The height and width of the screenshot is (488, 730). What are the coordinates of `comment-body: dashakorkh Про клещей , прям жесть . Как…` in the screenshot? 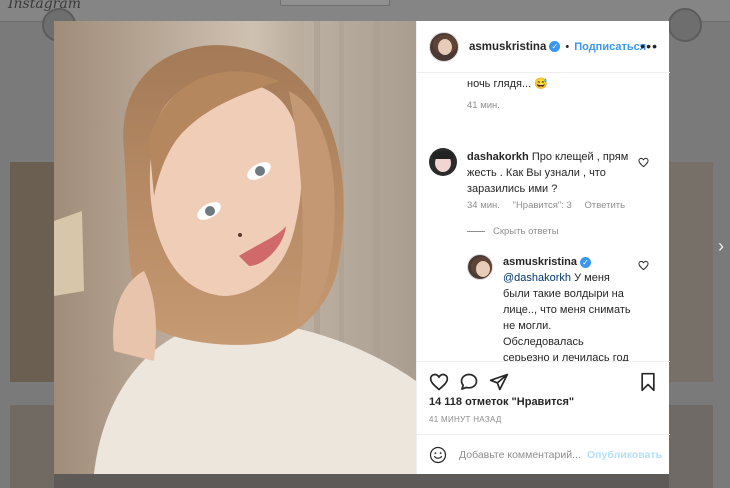 It's located at (552, 173).